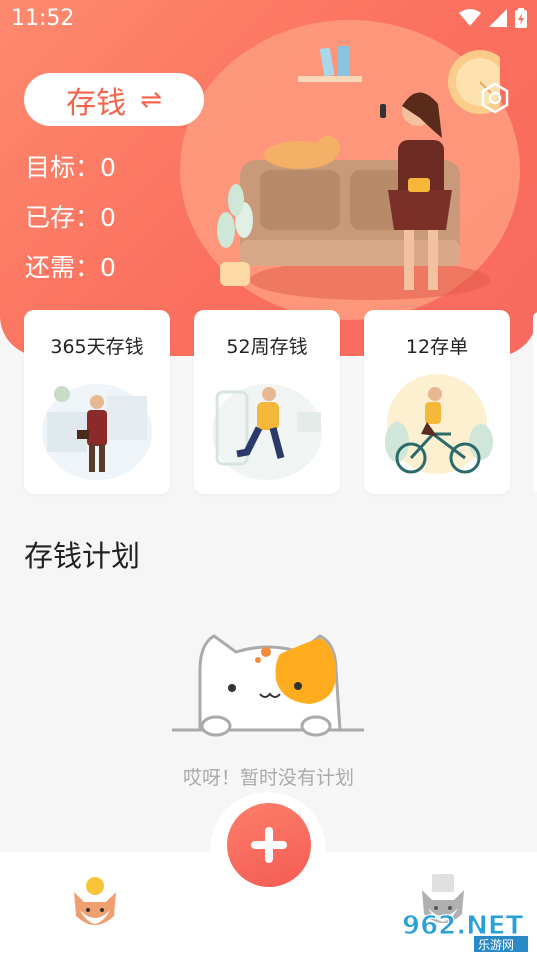  What do you see at coordinates (267, 347) in the screenshot?
I see `plan-card-label: 52周存钱` at bounding box center [267, 347].